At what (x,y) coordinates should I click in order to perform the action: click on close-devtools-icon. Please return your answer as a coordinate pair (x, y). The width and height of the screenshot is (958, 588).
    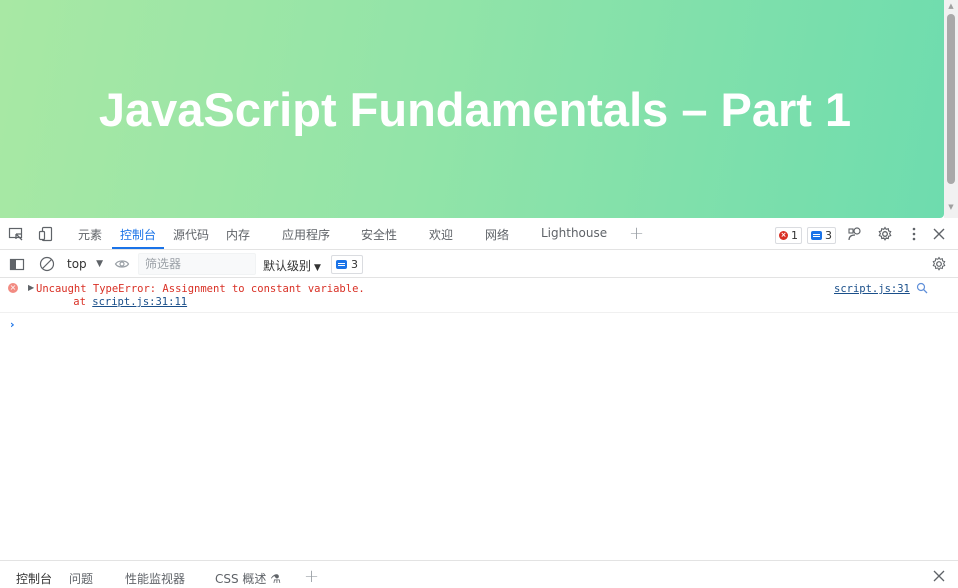
    Looking at the image, I should click on (939, 234).